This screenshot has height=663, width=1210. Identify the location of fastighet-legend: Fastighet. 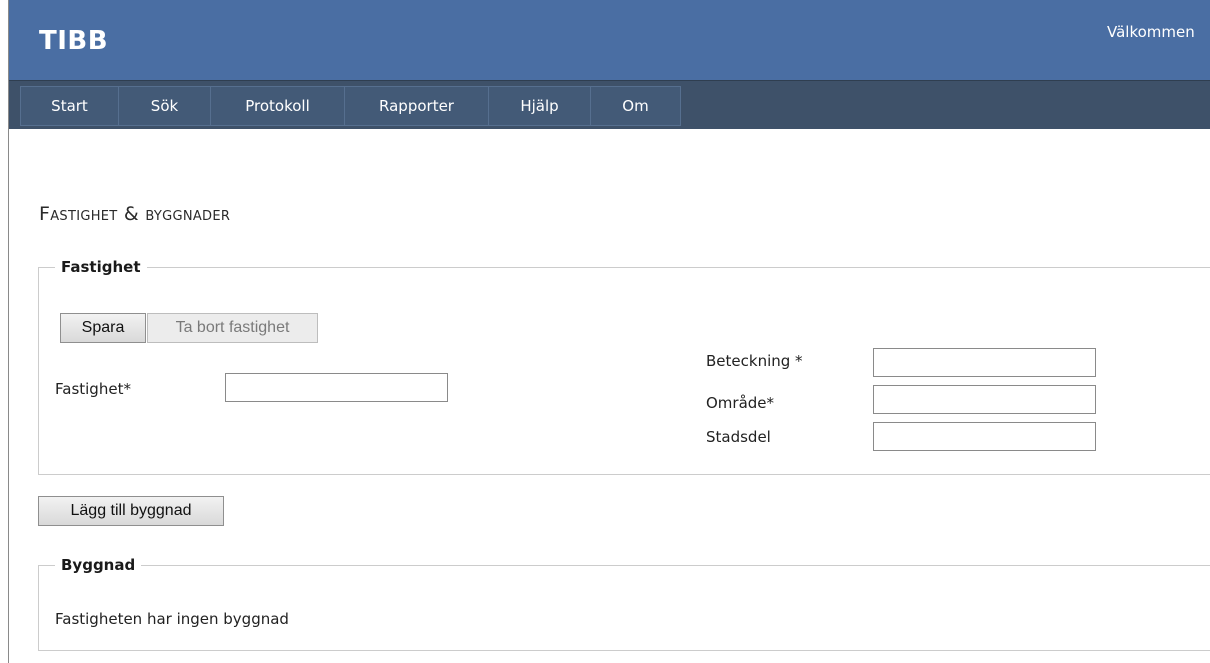
(101, 267).